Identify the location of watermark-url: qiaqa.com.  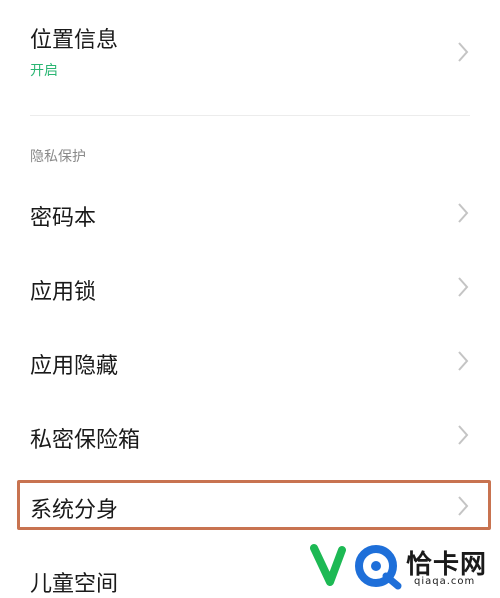
(445, 581).